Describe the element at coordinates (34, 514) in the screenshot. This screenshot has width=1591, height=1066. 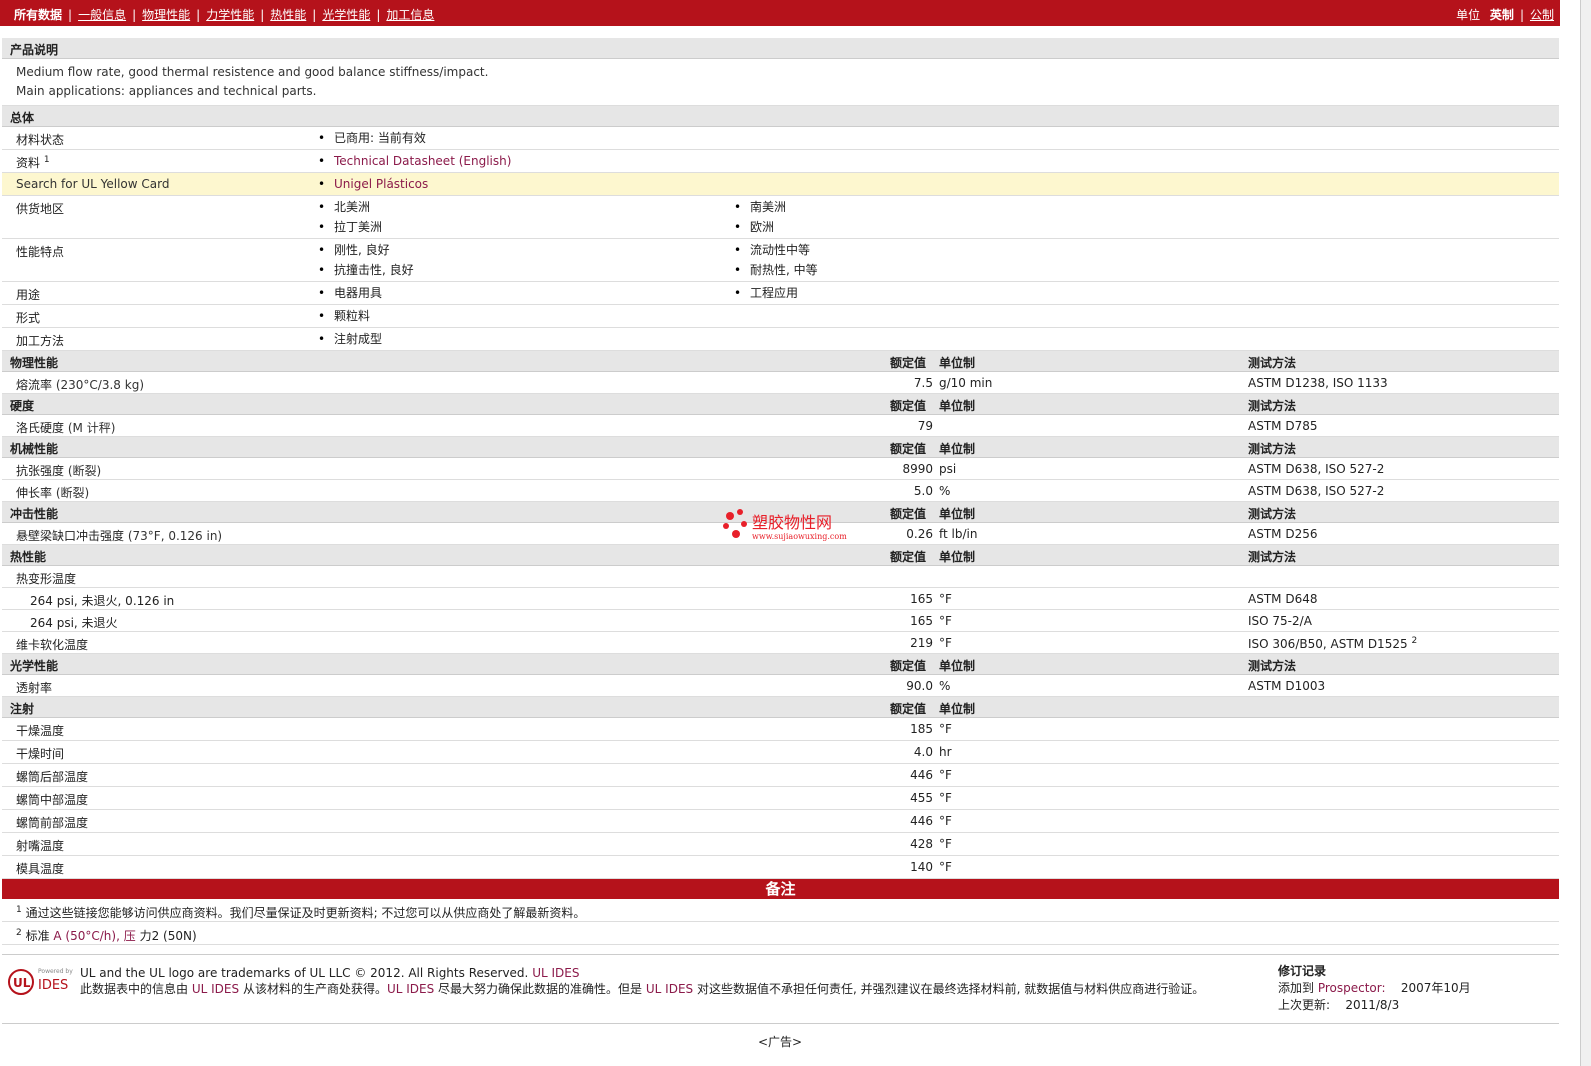
I see `section-title: 冲击性能` at that location.